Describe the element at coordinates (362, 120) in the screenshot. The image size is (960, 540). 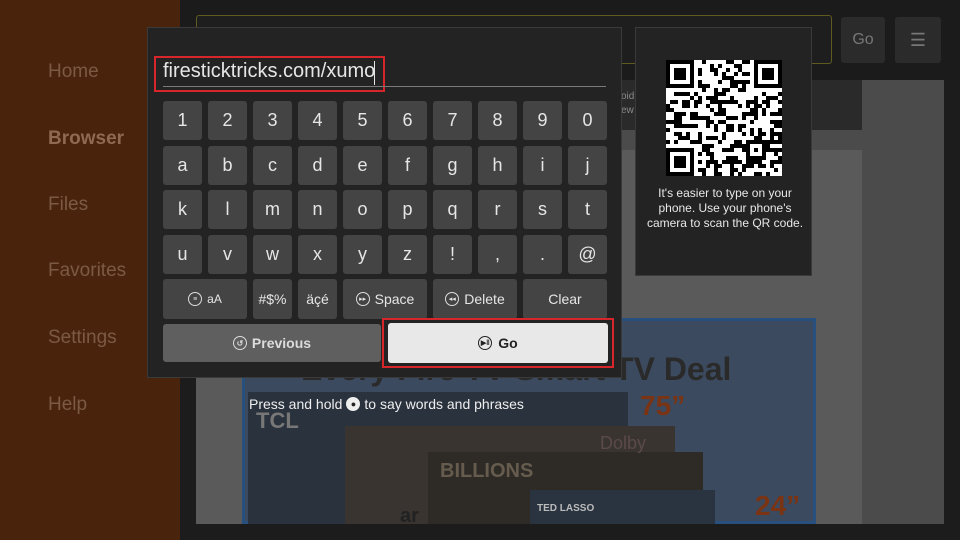
I see `key: 5` at that location.